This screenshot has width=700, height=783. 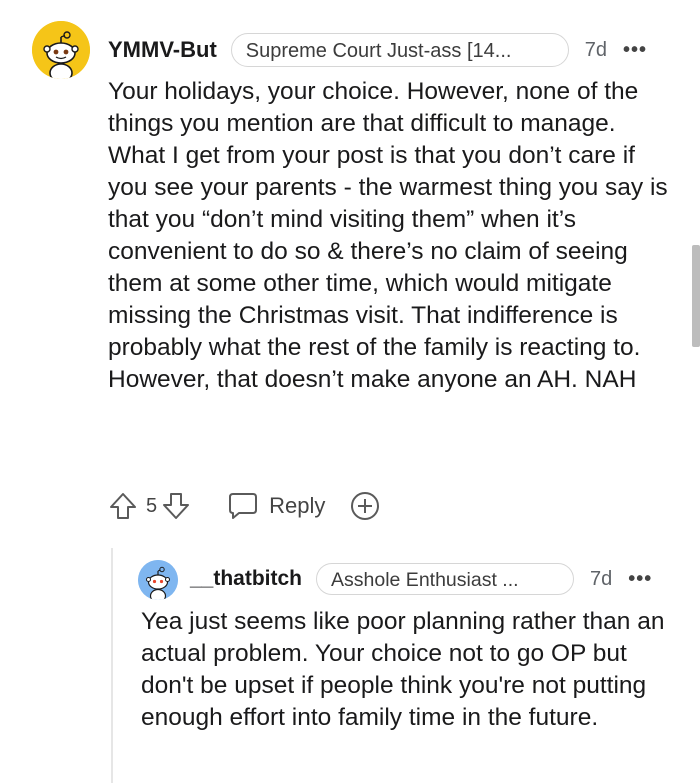 What do you see at coordinates (152, 505) in the screenshot?
I see `vote-count: 5` at bounding box center [152, 505].